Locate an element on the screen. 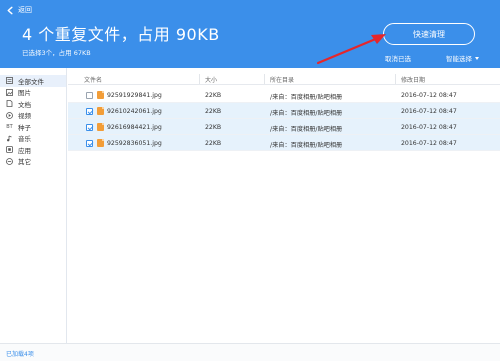  sidebar-item-apps: 应用 is located at coordinates (33, 150).